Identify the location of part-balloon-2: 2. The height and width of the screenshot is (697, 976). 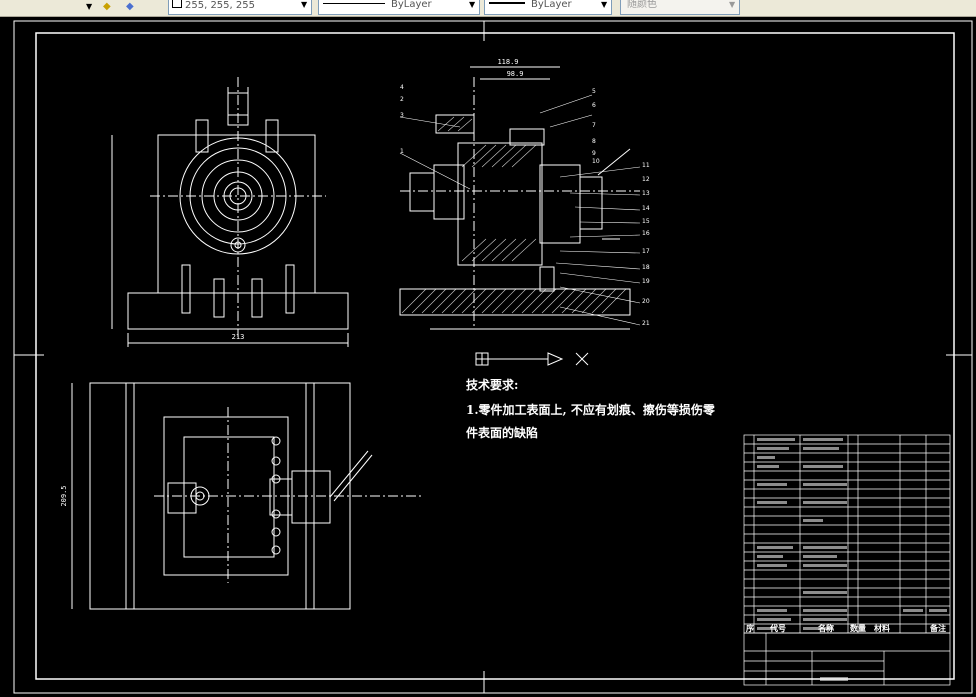
(402, 99).